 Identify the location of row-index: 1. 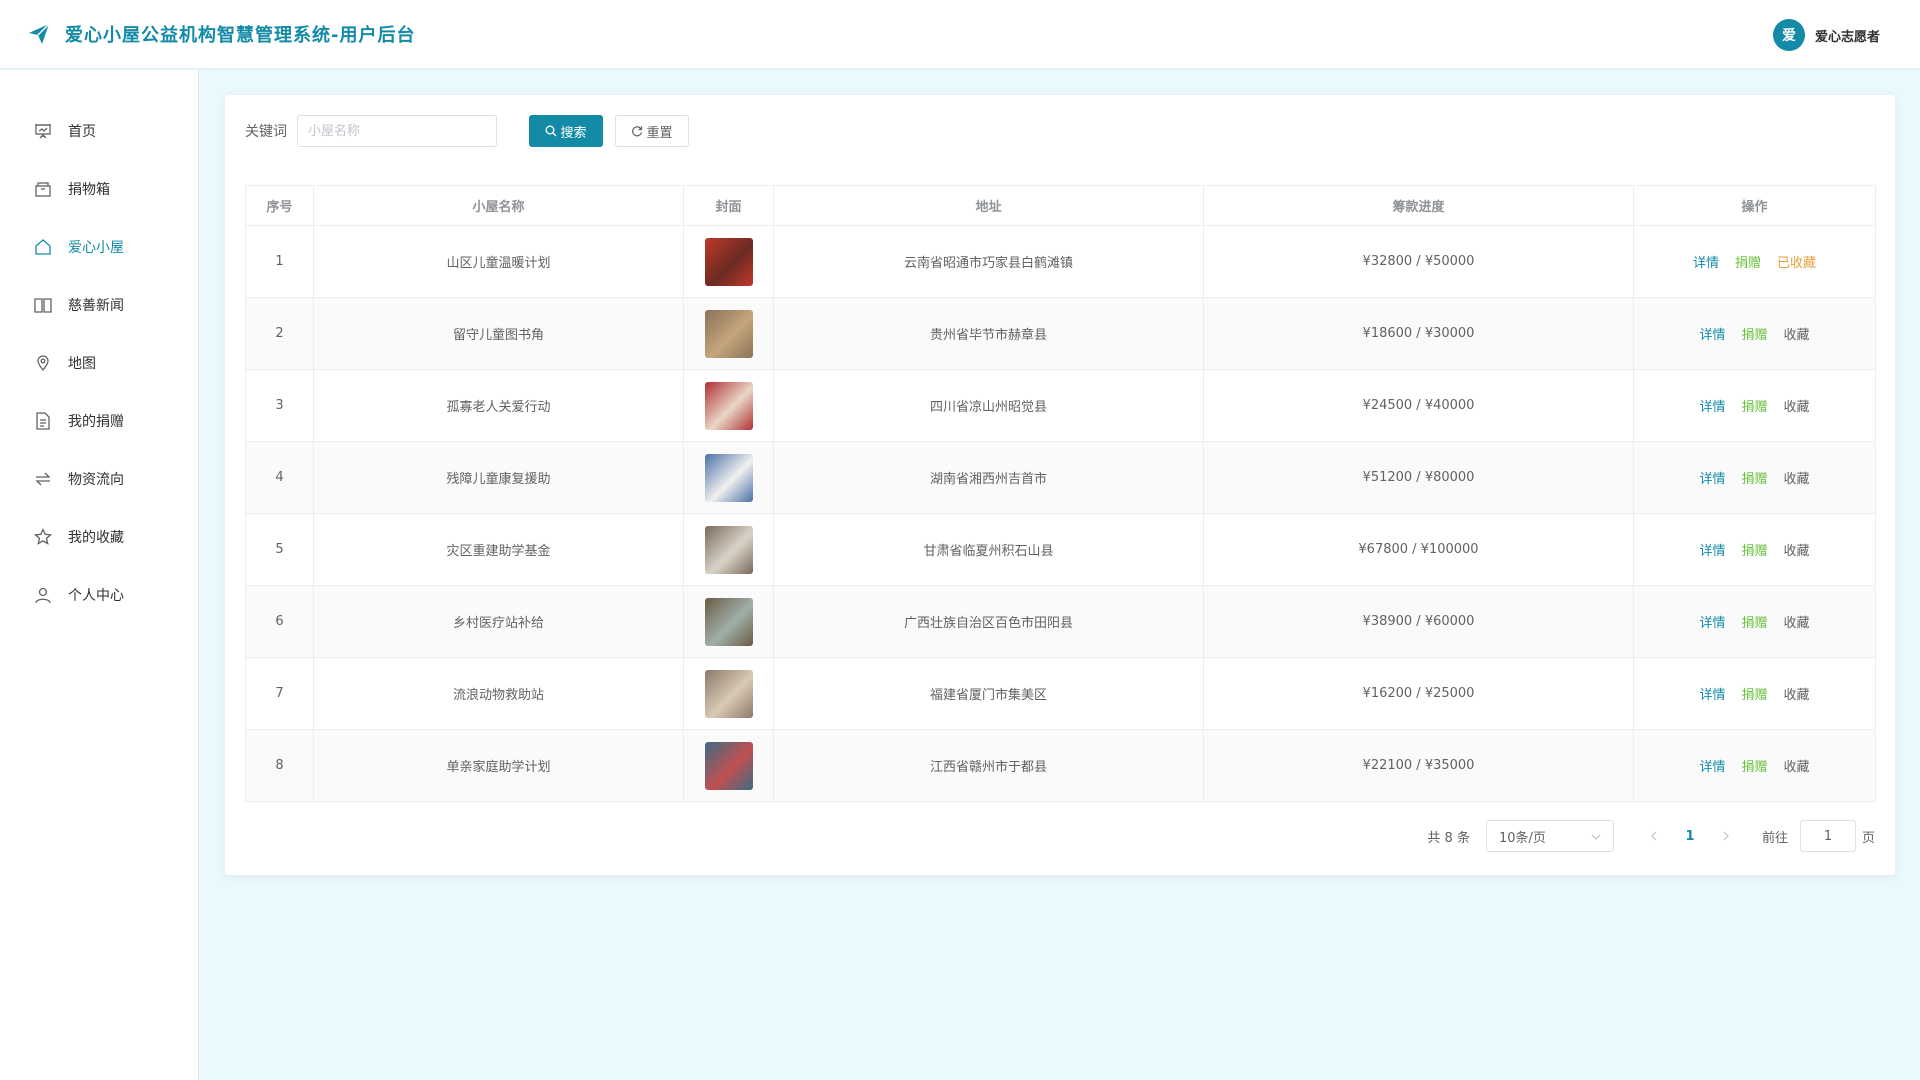
(279, 261).